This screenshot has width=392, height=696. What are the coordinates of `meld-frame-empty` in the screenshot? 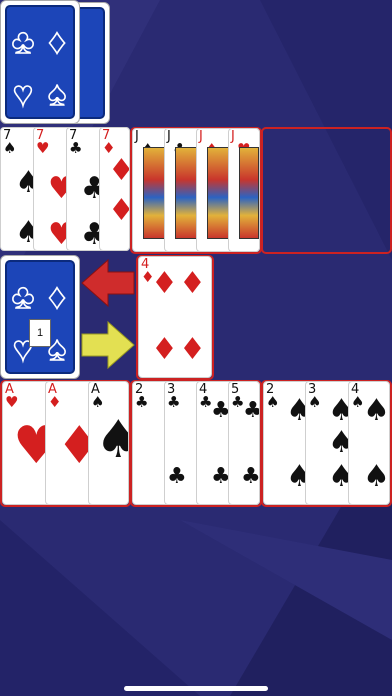 It's located at (326, 190).